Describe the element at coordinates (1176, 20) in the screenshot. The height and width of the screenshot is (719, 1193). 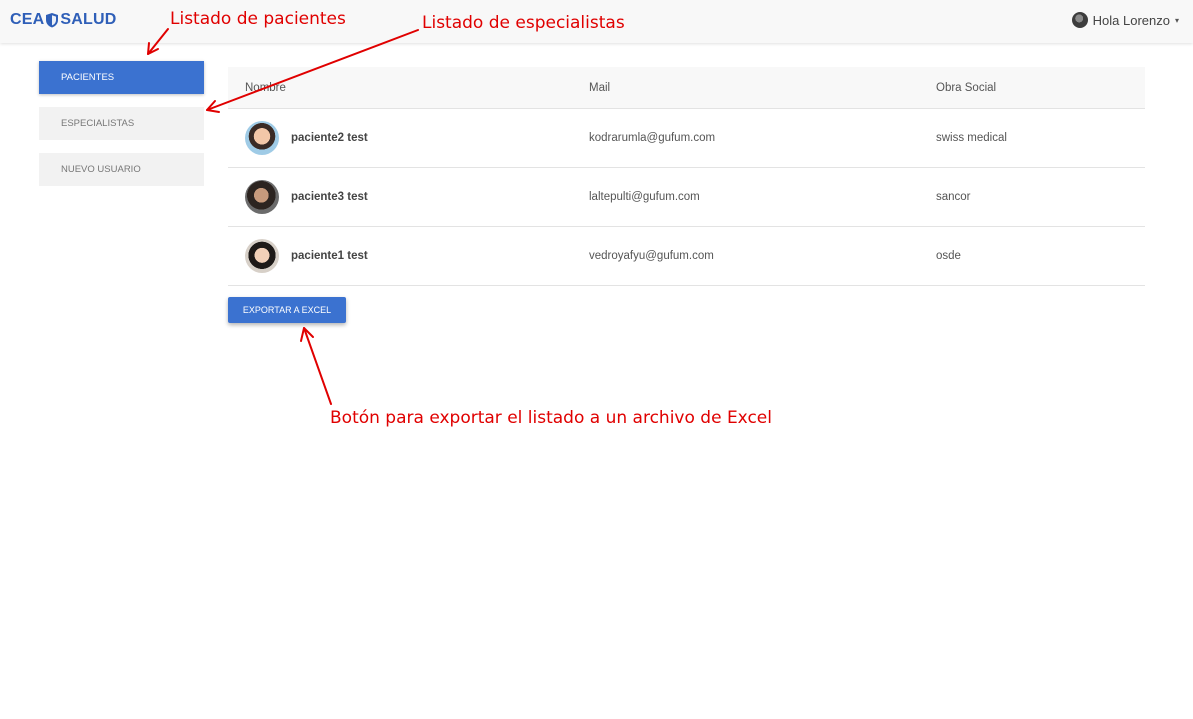
I see `chevron-down-icon: ▾` at that location.